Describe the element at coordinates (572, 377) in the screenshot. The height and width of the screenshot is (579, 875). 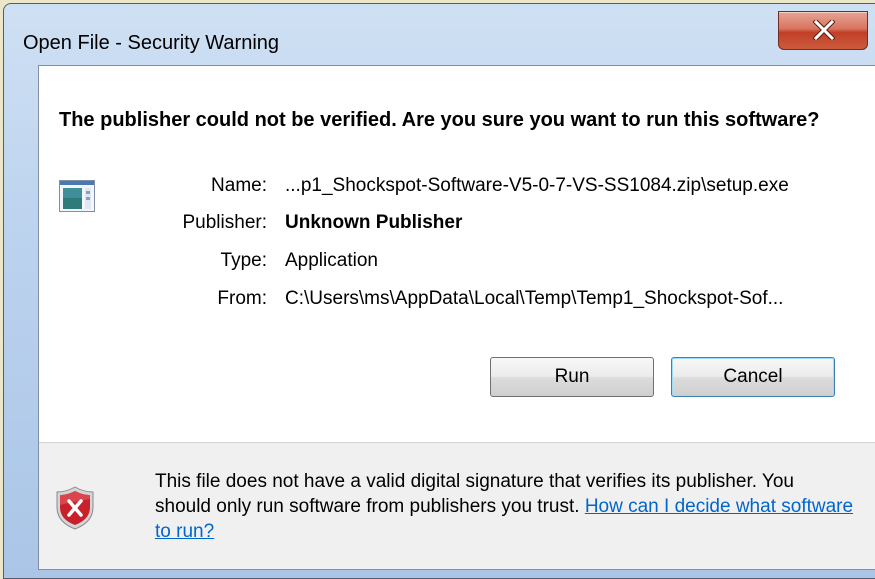
I see `run-button: Run` at that location.